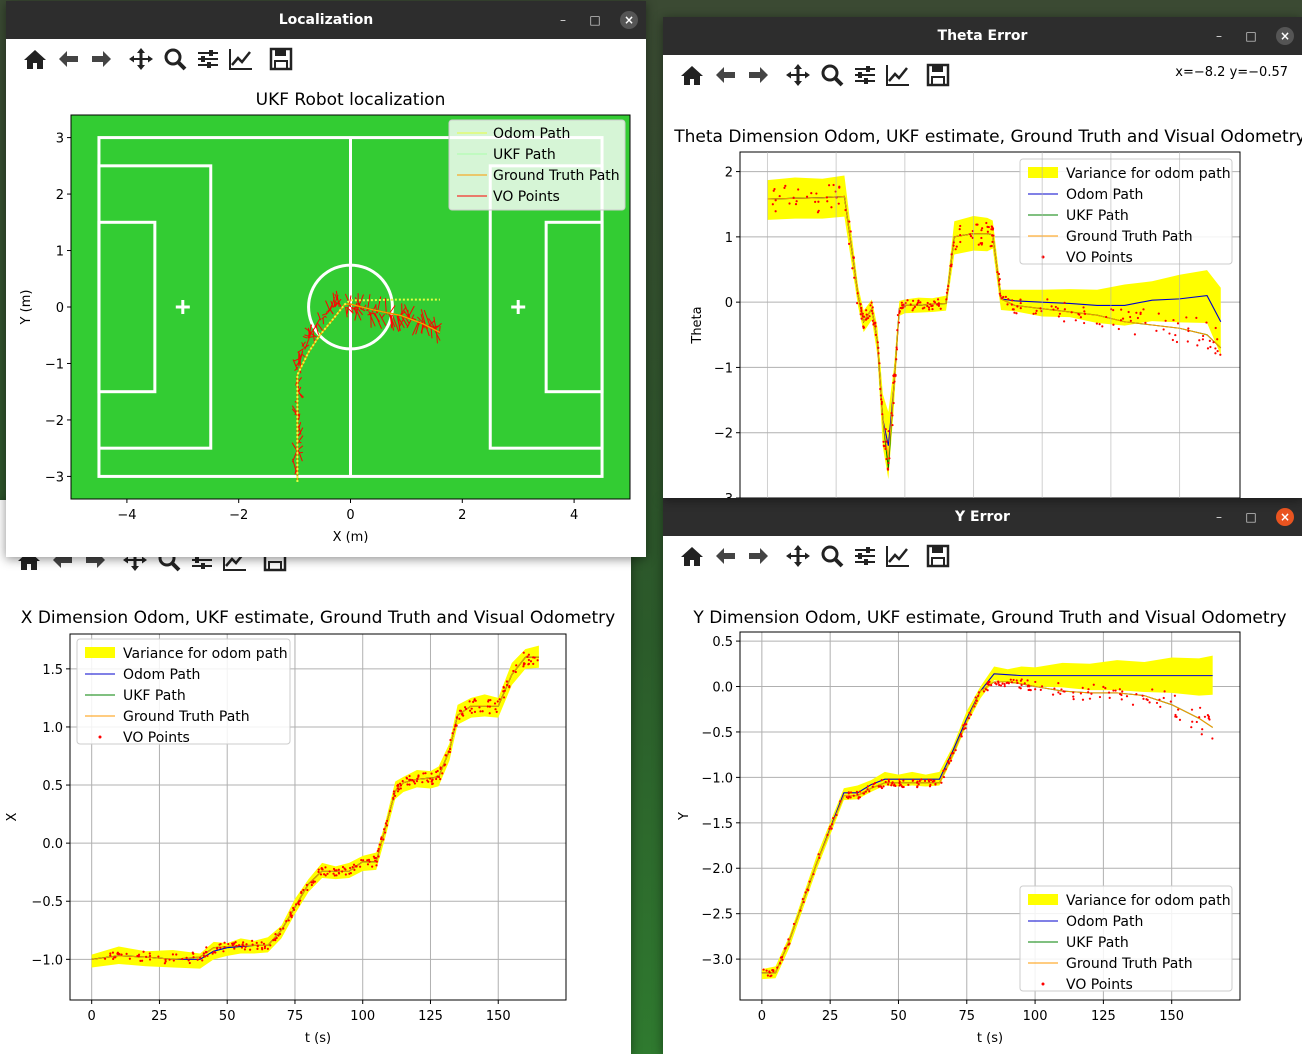  I want to click on legend-label: UKF Path, so click(1097, 216).